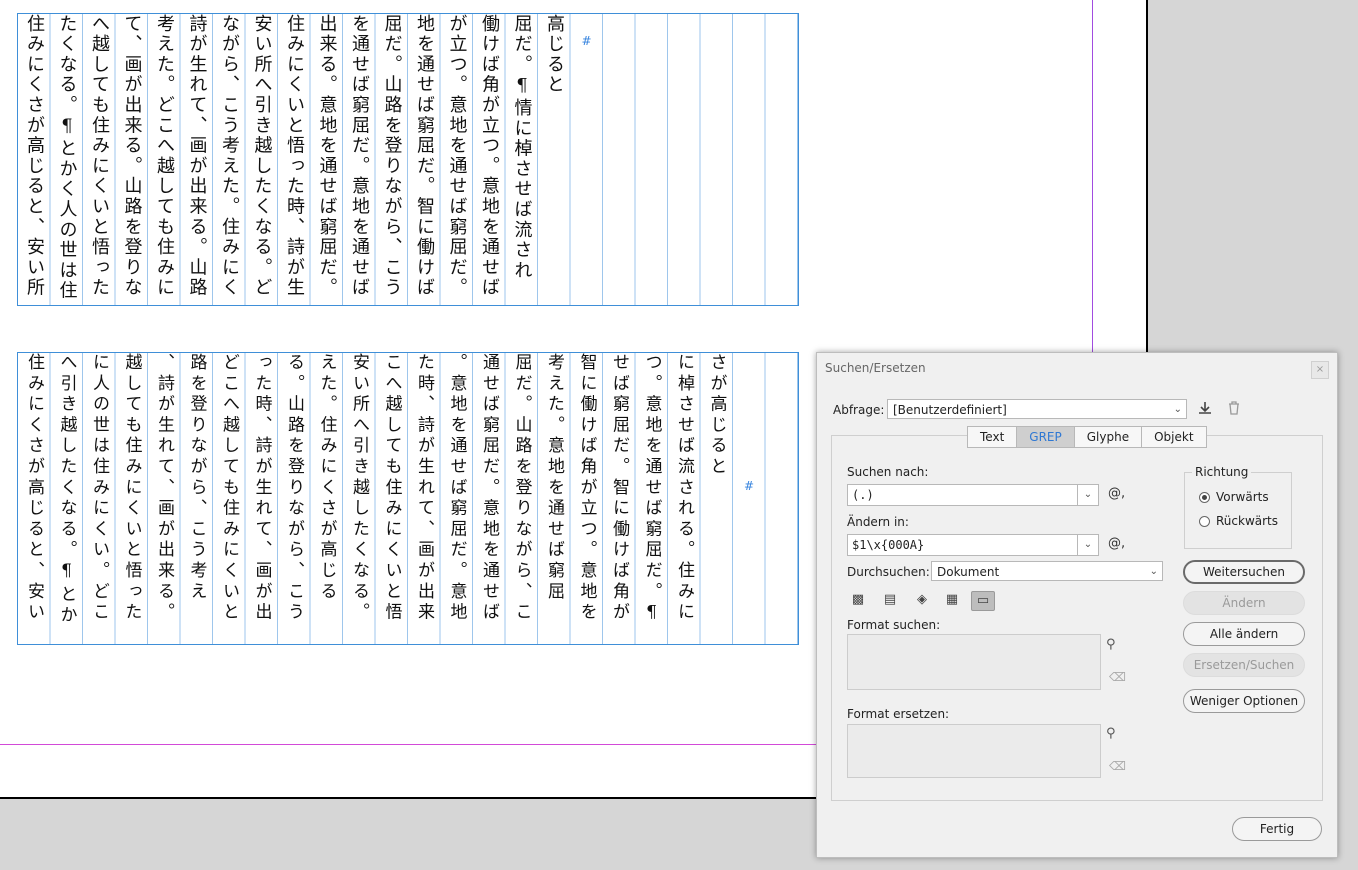 This screenshot has height=870, width=1358. I want to click on locked-stories-icon: ▤, so click(890, 600).